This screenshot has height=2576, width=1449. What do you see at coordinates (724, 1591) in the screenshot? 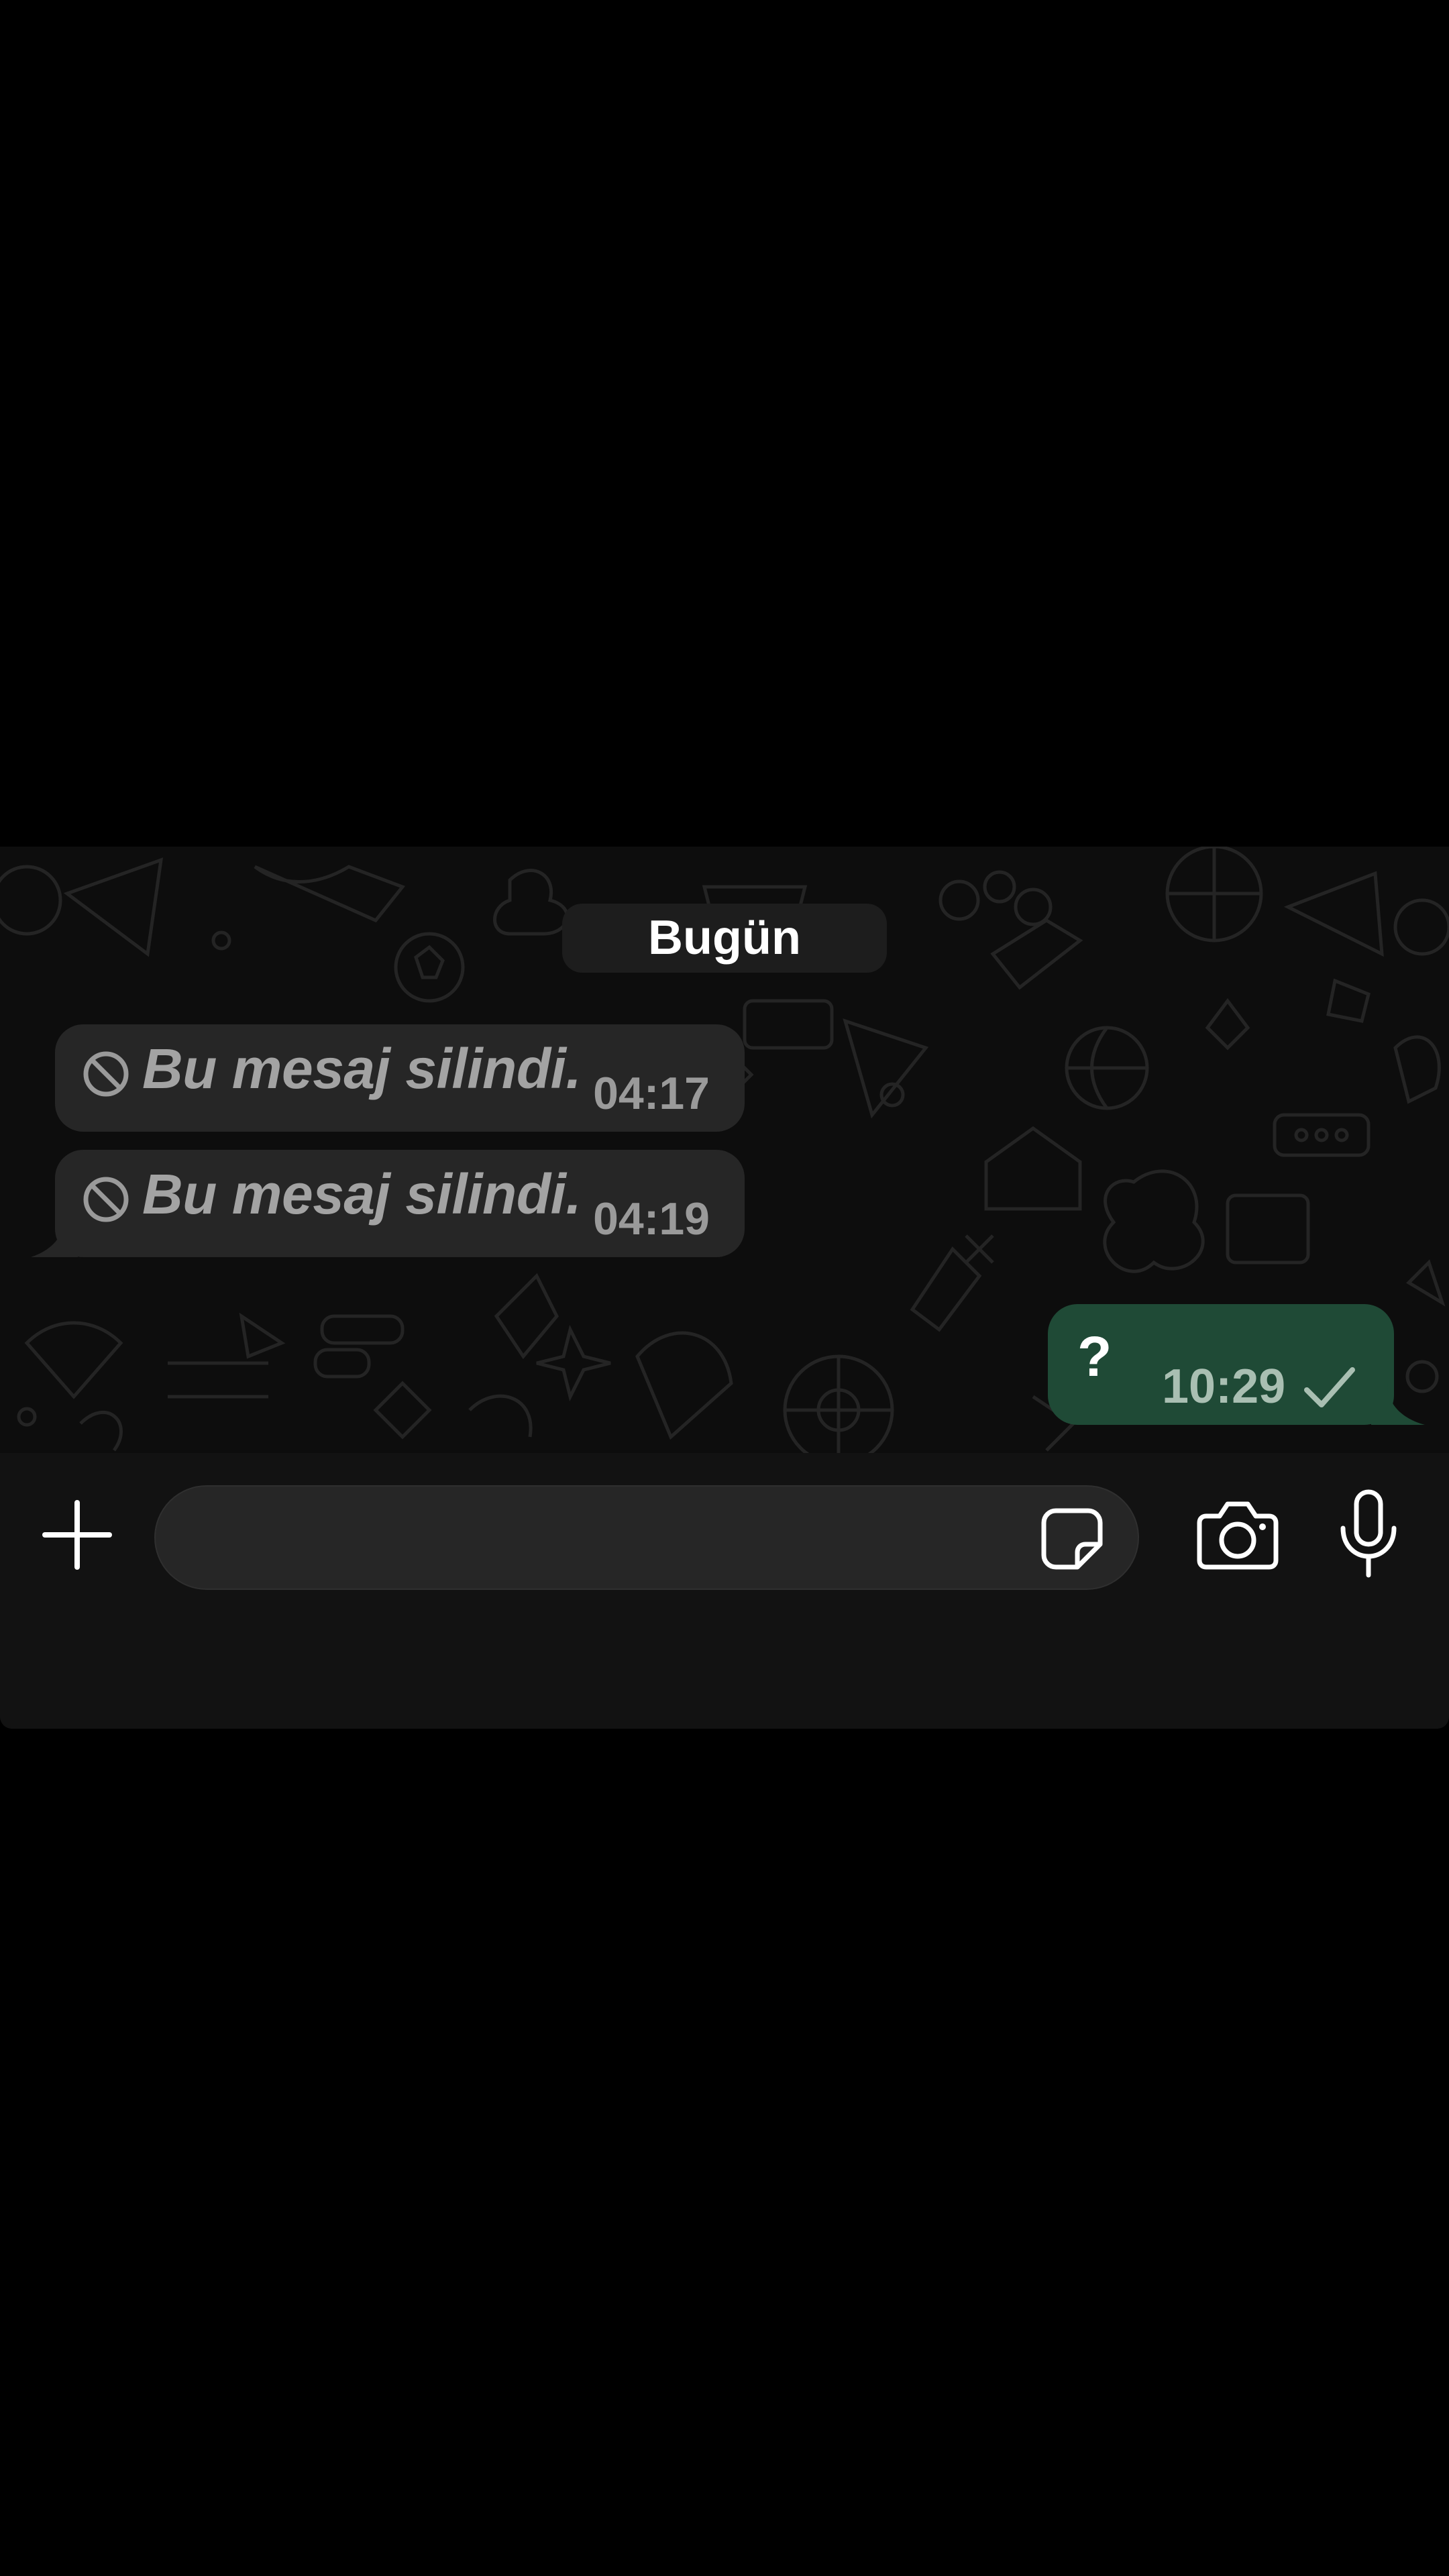
I see `message-composer` at bounding box center [724, 1591].